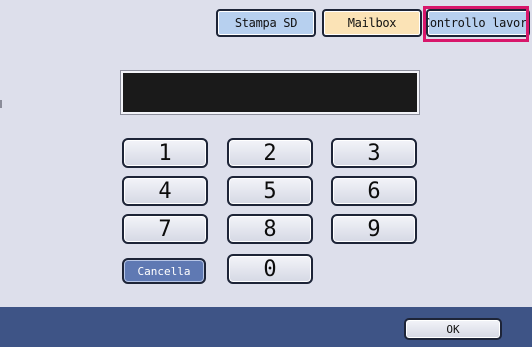 The image size is (532, 347). What do you see at coordinates (1, 104) in the screenshot?
I see `left-edge-marker` at bounding box center [1, 104].